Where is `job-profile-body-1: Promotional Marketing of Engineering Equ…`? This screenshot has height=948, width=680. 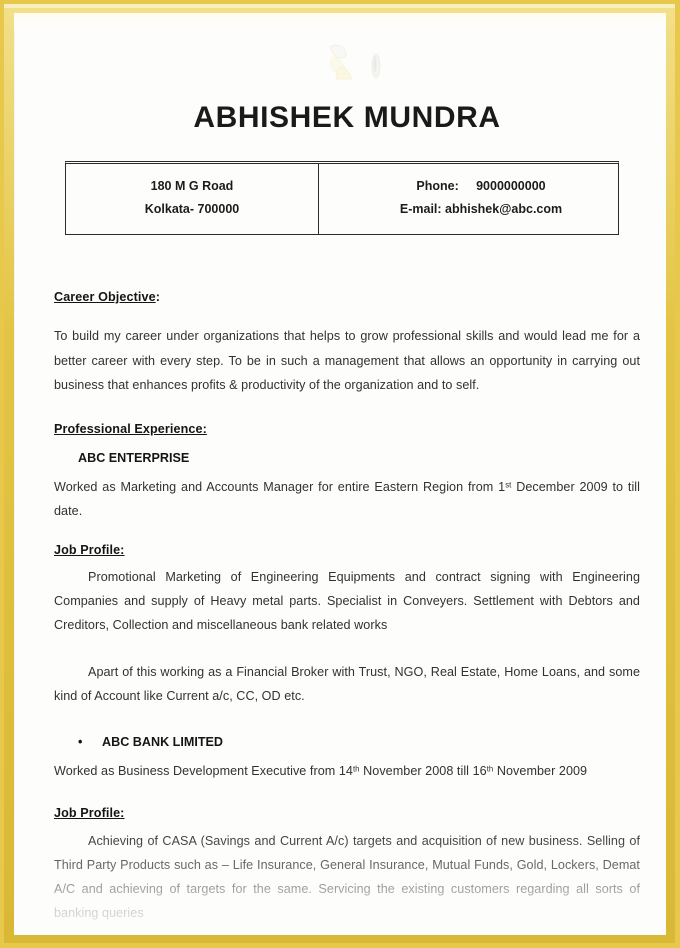 job-profile-body-1: Promotional Marketing of Engineering Equ… is located at coordinates (347, 601).